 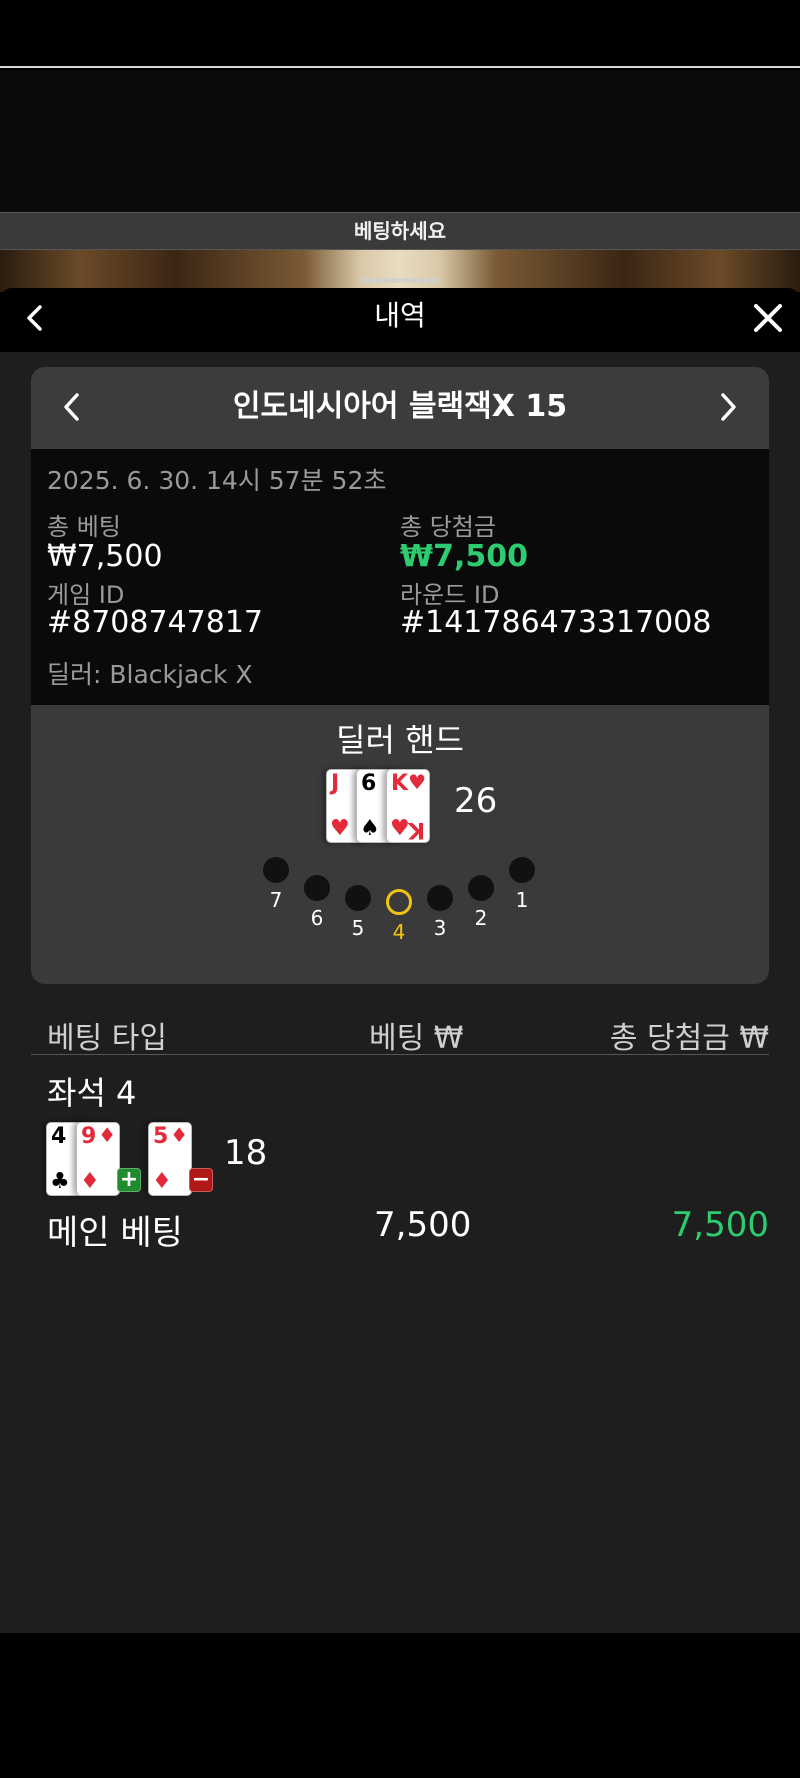 What do you see at coordinates (217, 480) in the screenshot?
I see `round-datetime: 2025. 6. 30. 14시 57분 52초` at bounding box center [217, 480].